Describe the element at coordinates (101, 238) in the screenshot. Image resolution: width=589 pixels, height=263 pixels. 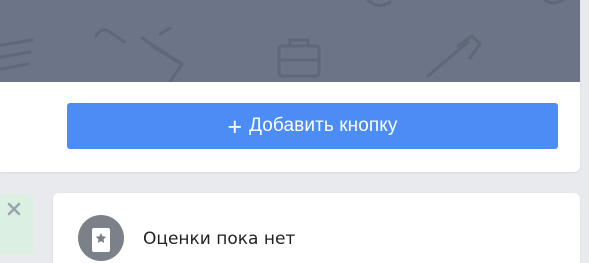
I see `star-badge-icon` at that location.